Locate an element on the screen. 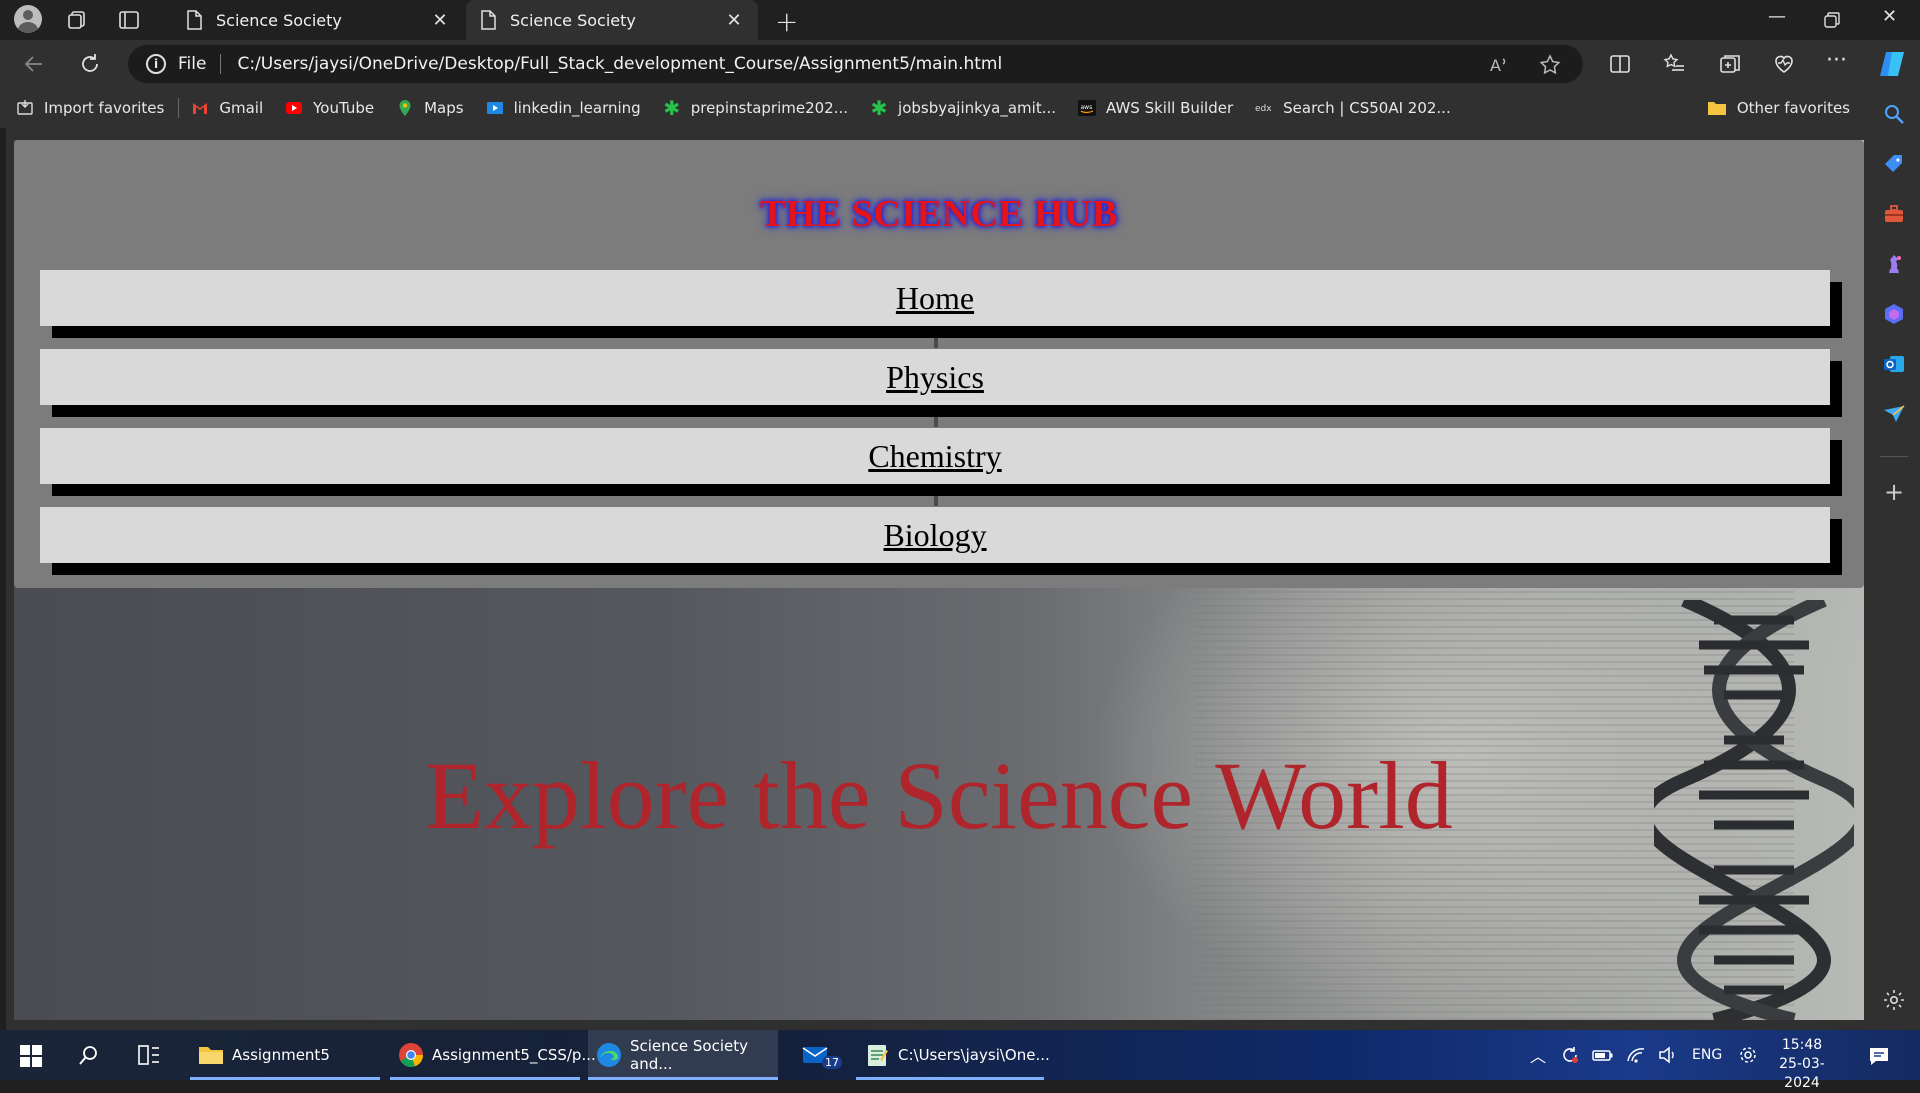  favorites-list-icon is located at coordinates (1674, 64).